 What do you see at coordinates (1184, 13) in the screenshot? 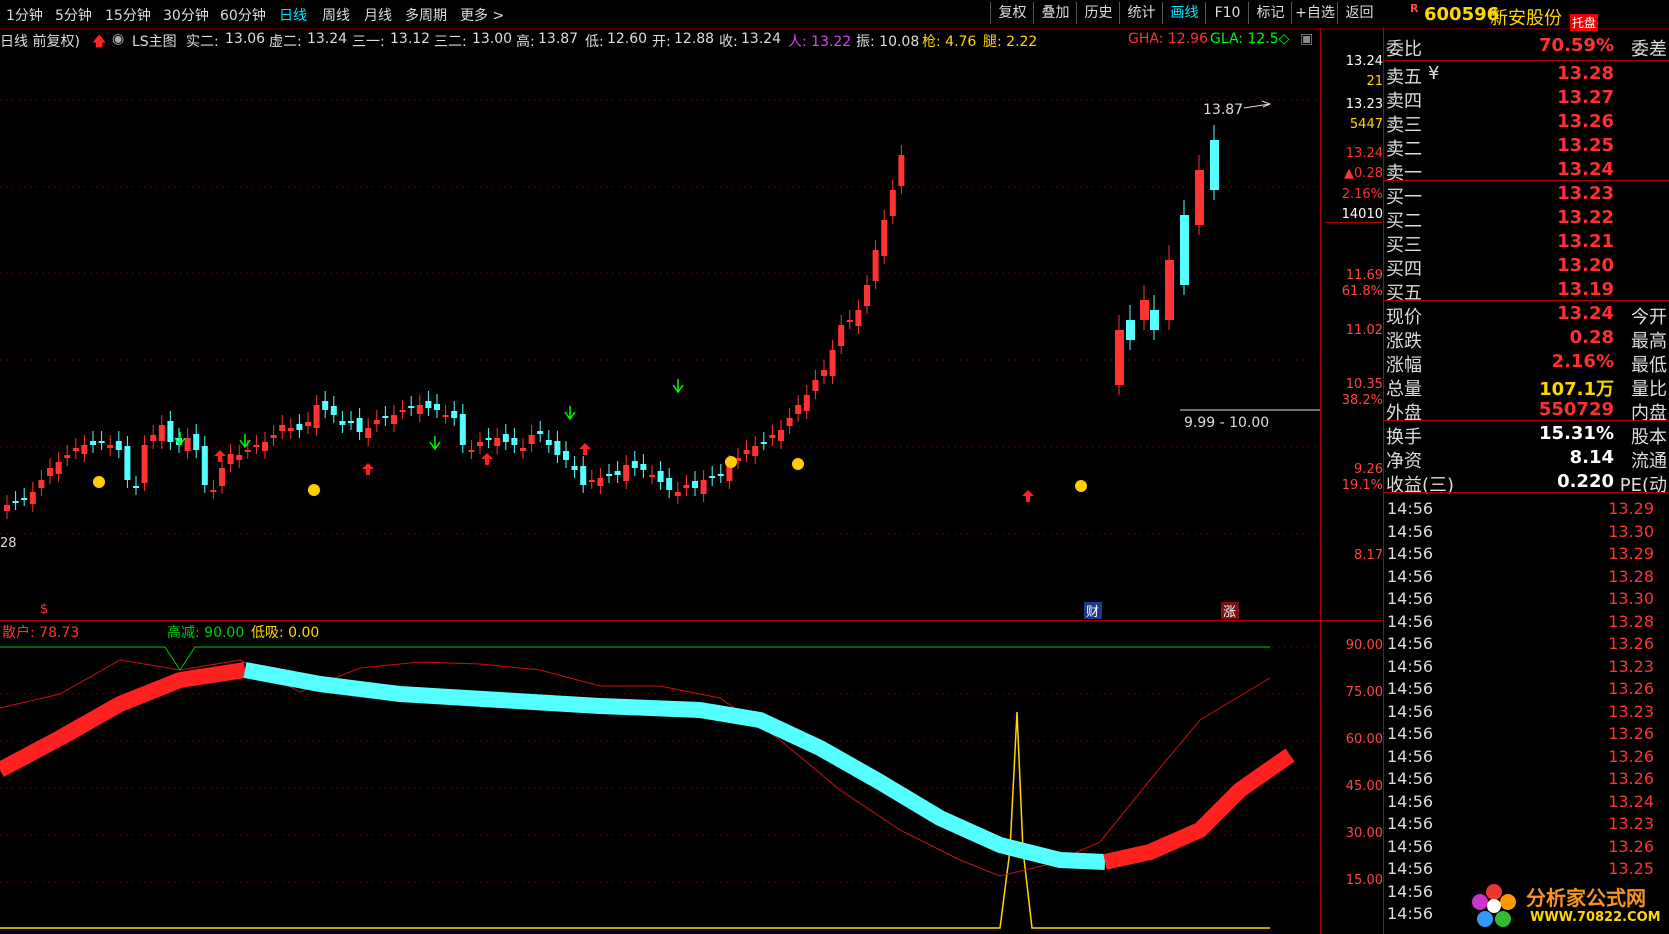
I see `draw-line-button: 画线` at bounding box center [1184, 13].